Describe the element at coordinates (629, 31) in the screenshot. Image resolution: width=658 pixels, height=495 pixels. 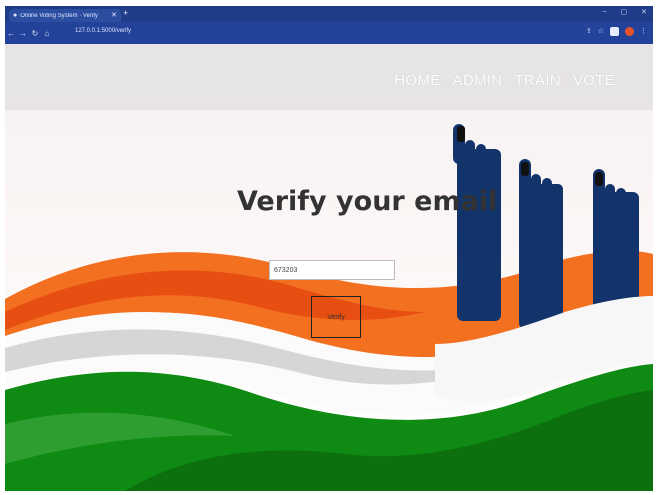
I see `profile-avatar` at that location.